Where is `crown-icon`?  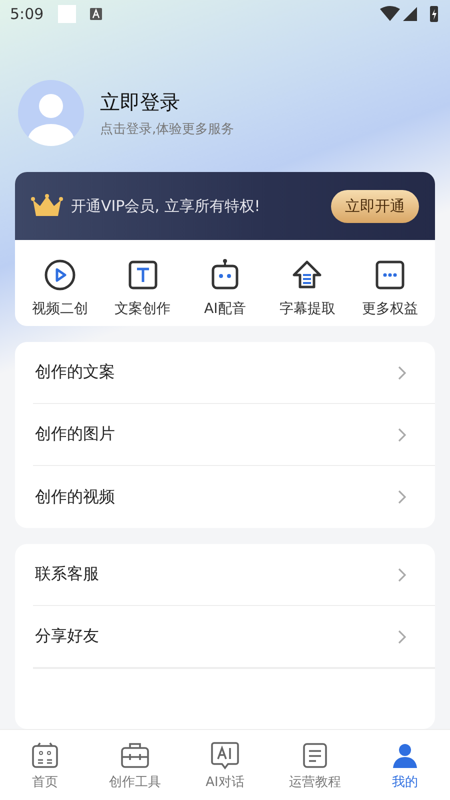 crown-icon is located at coordinates (47, 206).